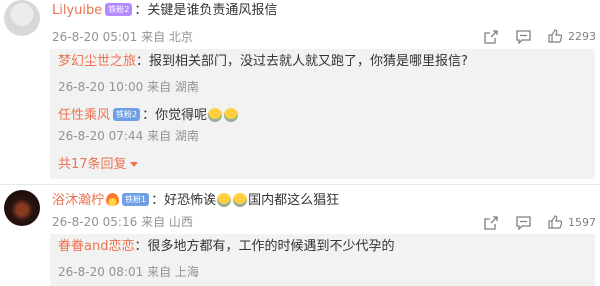 The image size is (600, 286). Describe the element at coordinates (96, 246) in the screenshot. I see `reply-username: 眷眷and恋恋` at that location.